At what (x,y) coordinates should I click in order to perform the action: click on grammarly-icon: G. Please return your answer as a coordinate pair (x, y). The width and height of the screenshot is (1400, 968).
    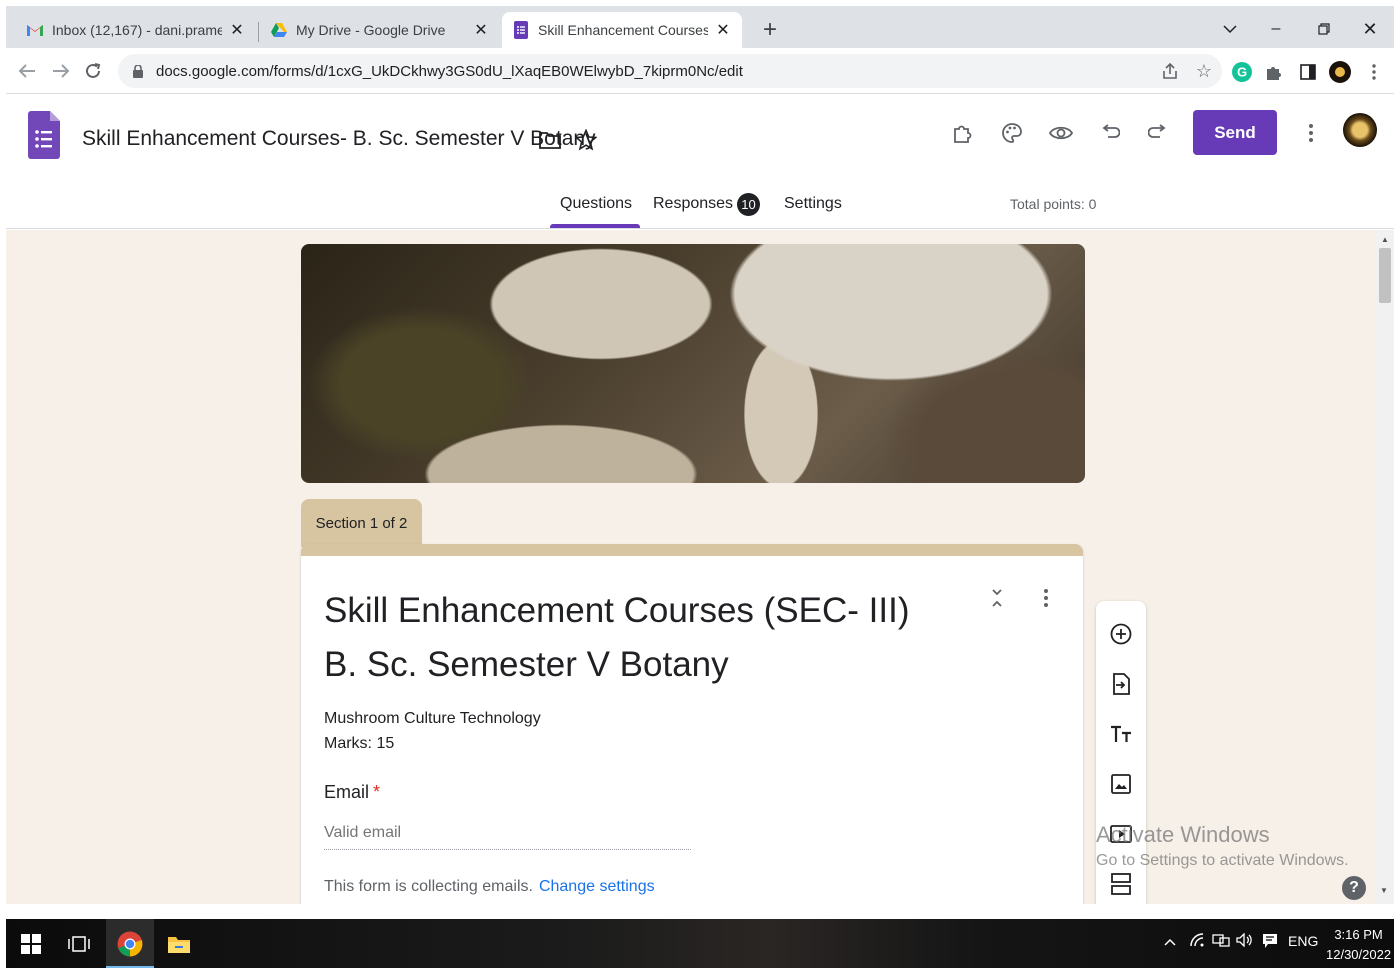
    Looking at the image, I should click on (1242, 72).